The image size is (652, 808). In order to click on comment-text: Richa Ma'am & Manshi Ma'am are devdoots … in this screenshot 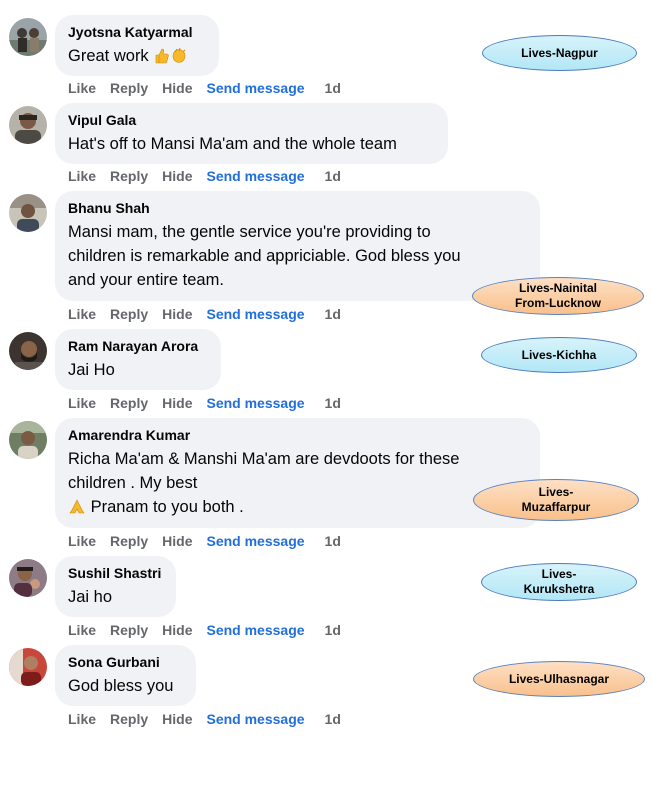, I will do `click(297, 484)`.